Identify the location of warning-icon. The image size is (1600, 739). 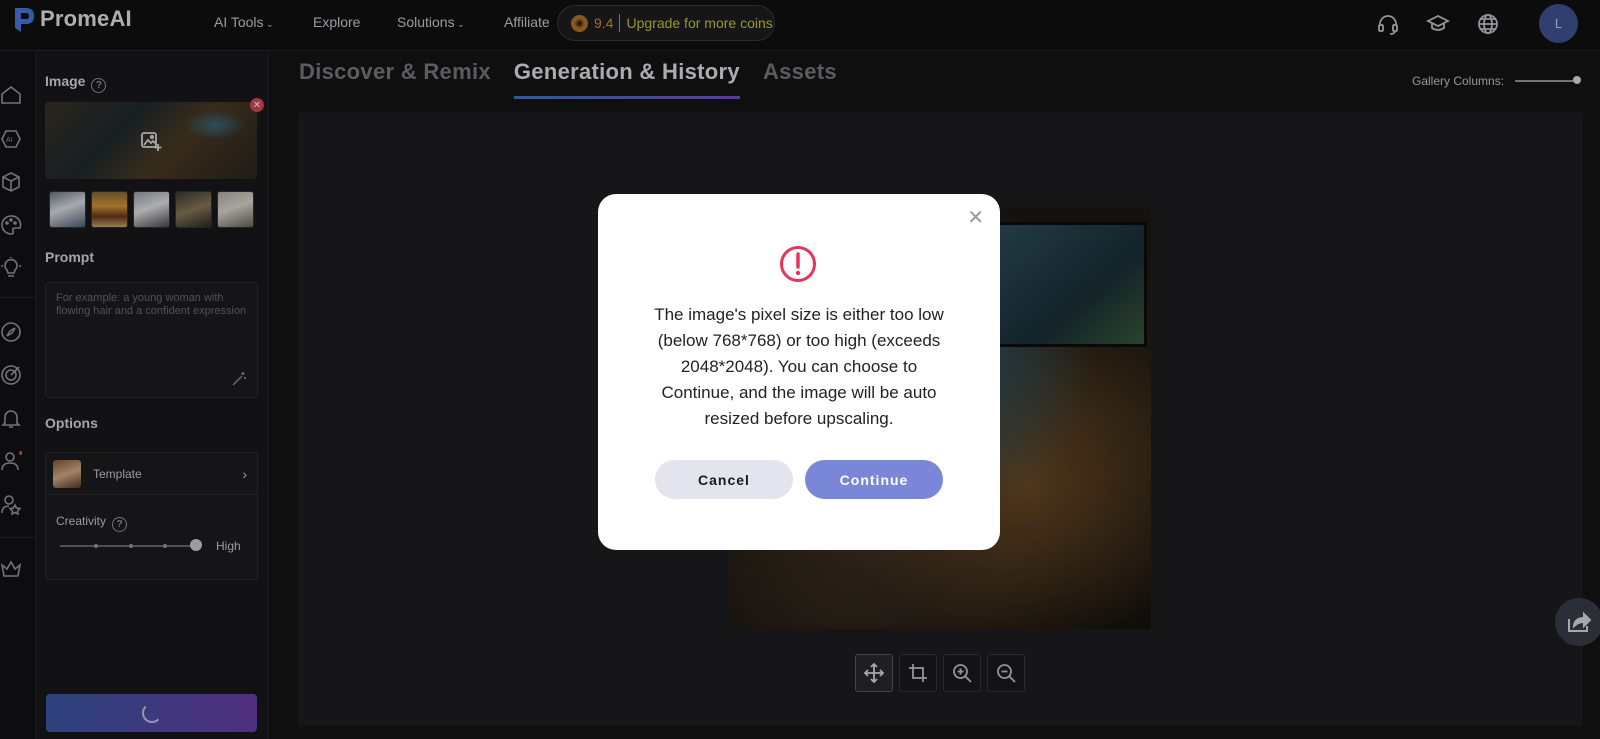
(798, 264).